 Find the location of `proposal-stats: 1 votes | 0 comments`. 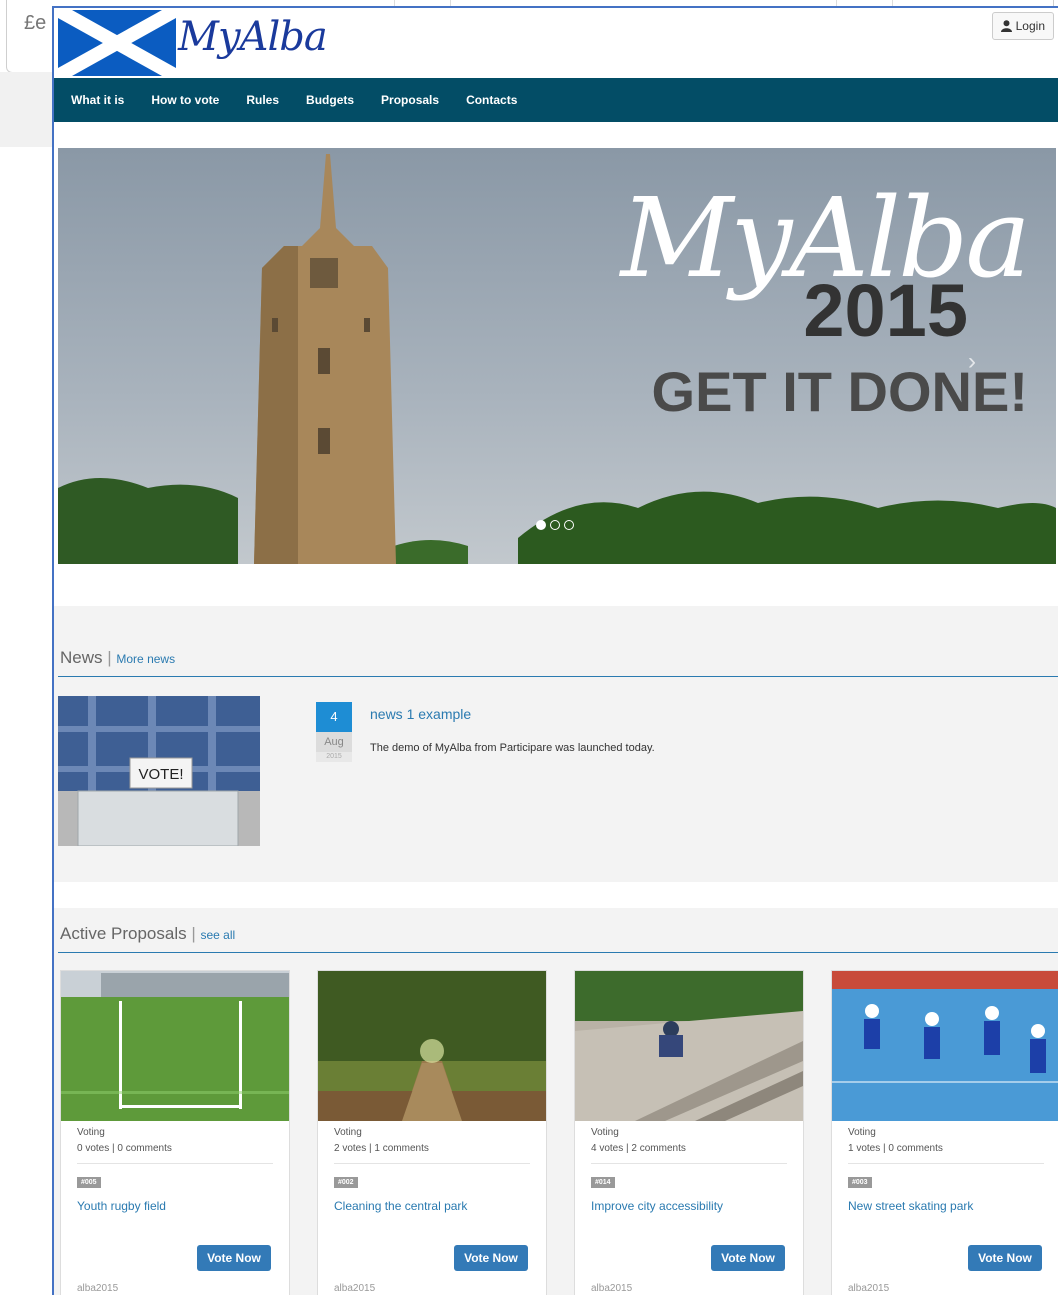

proposal-stats: 1 votes | 0 comments is located at coordinates (895, 1148).